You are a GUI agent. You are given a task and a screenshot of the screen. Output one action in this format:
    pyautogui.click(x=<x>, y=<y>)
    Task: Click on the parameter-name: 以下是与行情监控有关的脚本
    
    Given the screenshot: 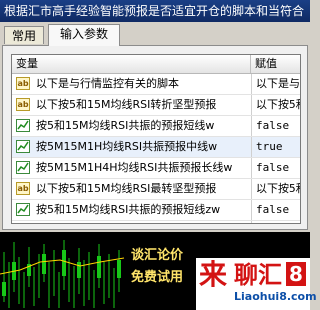 What is the action you would take?
    pyautogui.click(x=107, y=83)
    